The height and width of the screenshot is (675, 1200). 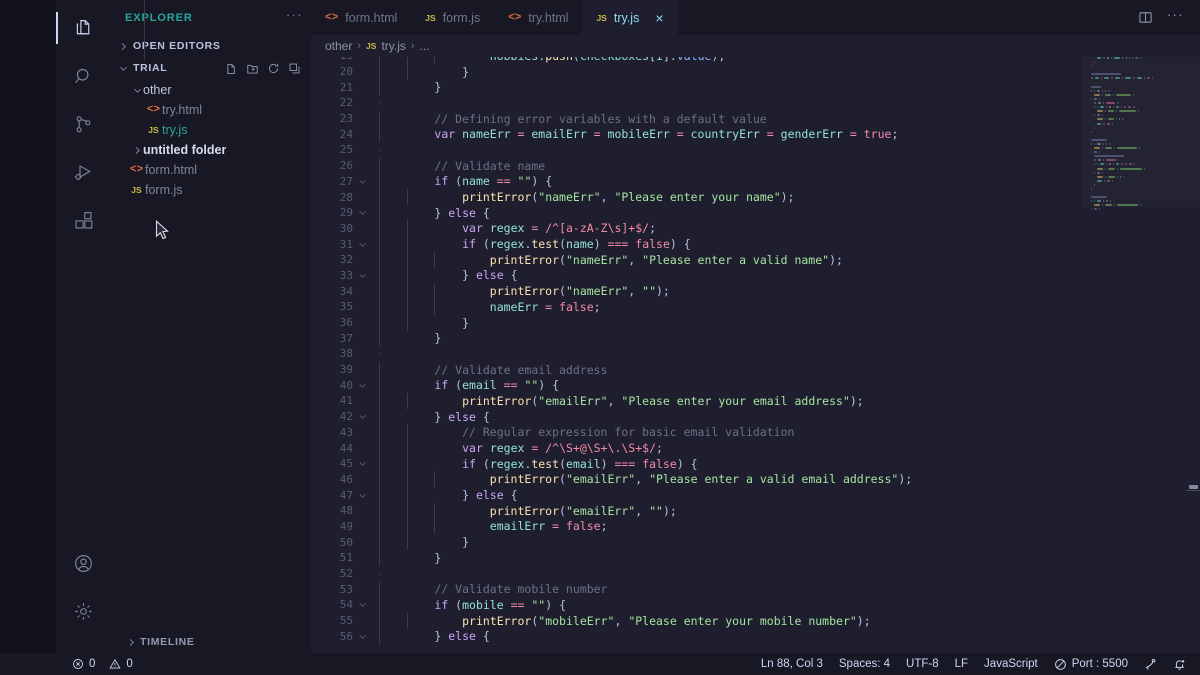 I want to click on activity-item-explorer, so click(x=83, y=28).